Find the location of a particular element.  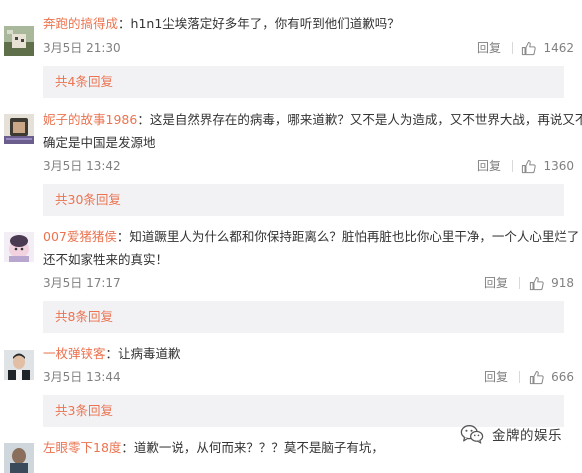

like-button: 666 is located at coordinates (551, 377).